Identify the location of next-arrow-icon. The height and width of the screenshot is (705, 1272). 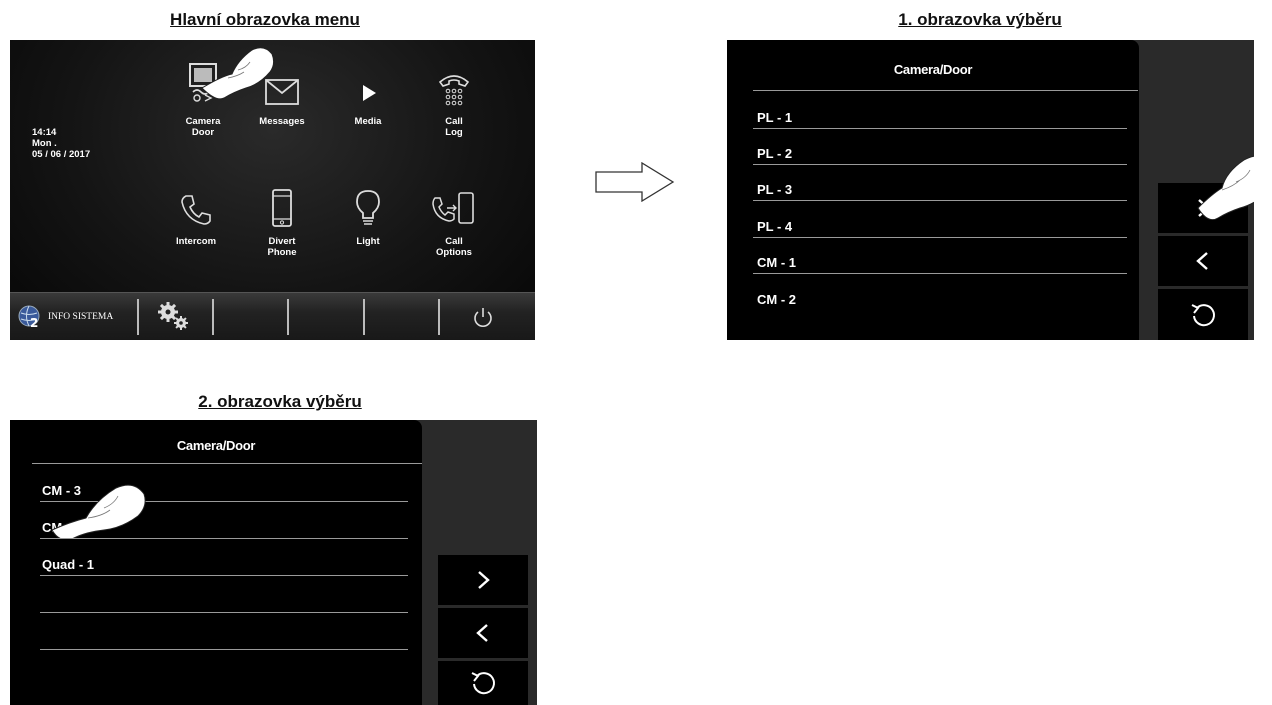
(635, 182).